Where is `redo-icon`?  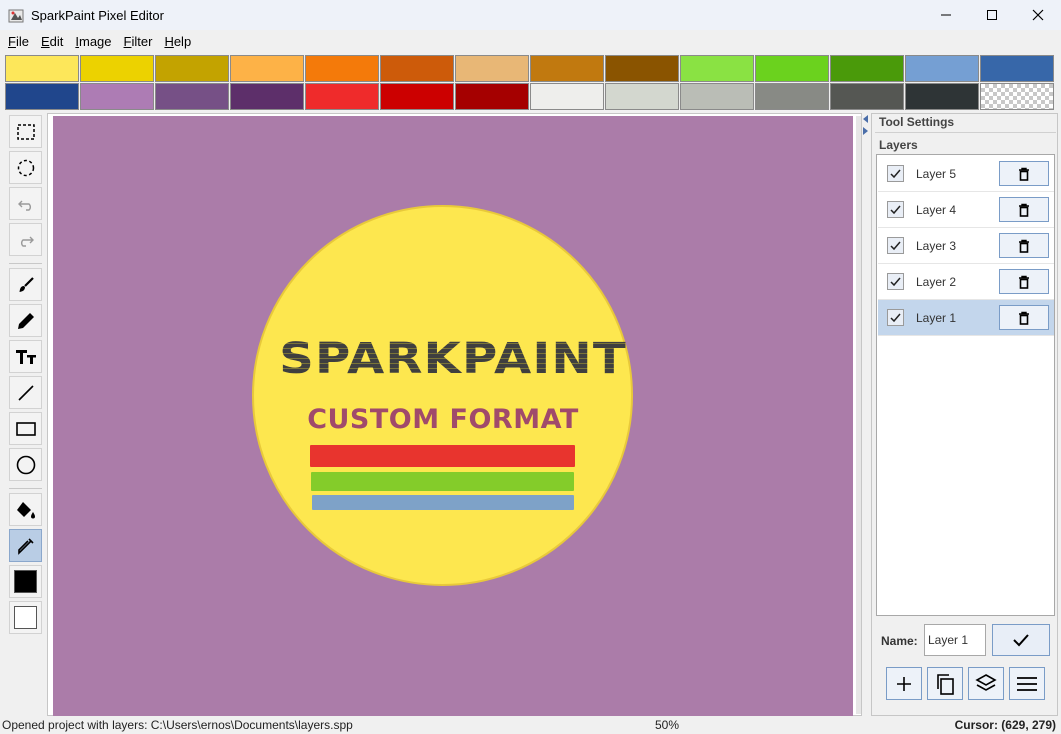 redo-icon is located at coordinates (27, 241).